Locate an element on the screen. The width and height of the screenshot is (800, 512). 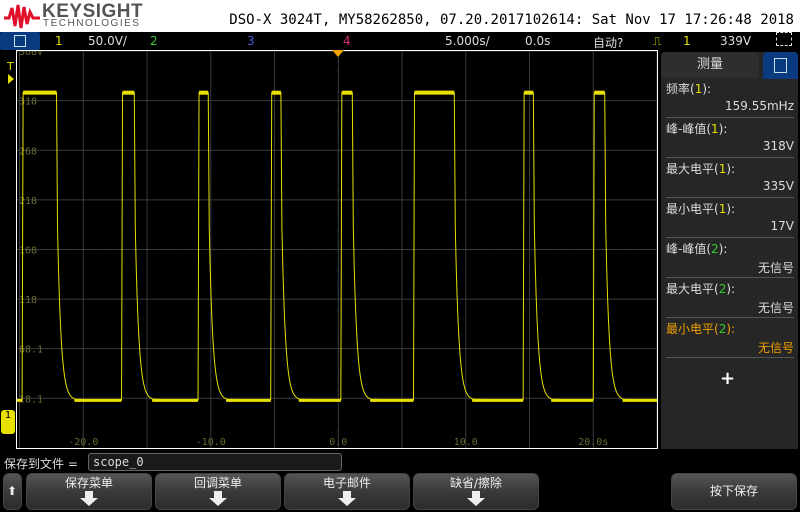
measurement-label: 峰-峰值(2): is located at coordinates (697, 249).